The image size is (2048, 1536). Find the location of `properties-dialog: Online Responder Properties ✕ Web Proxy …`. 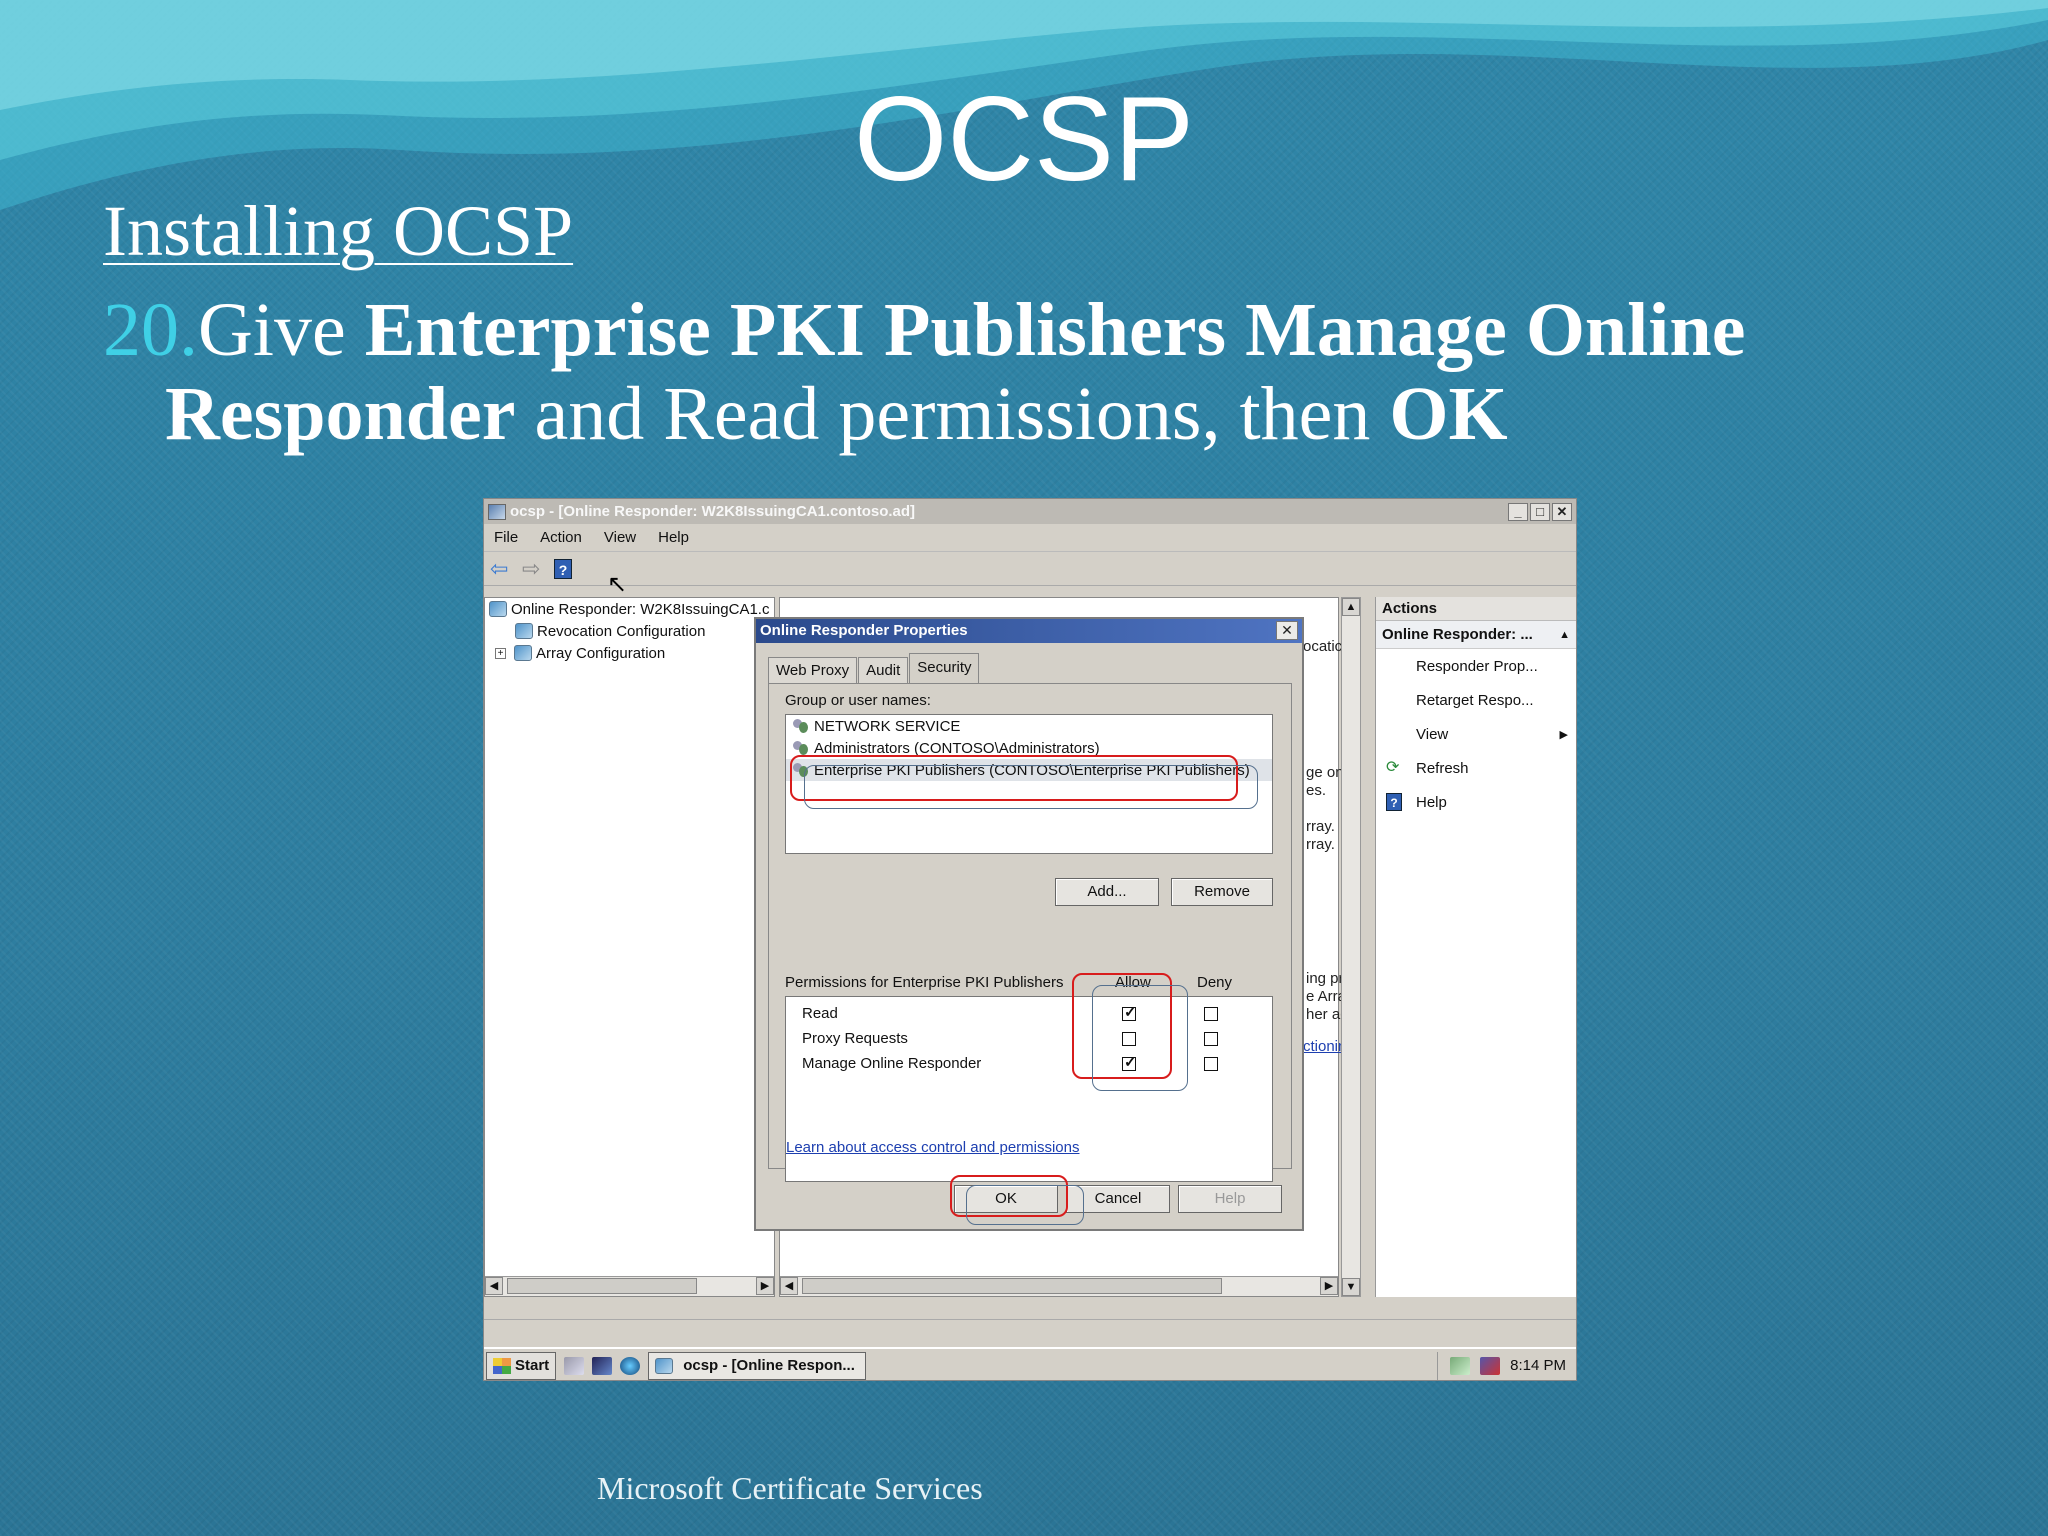

properties-dialog: Online Responder Properties ✕ Web Proxy … is located at coordinates (1029, 924).